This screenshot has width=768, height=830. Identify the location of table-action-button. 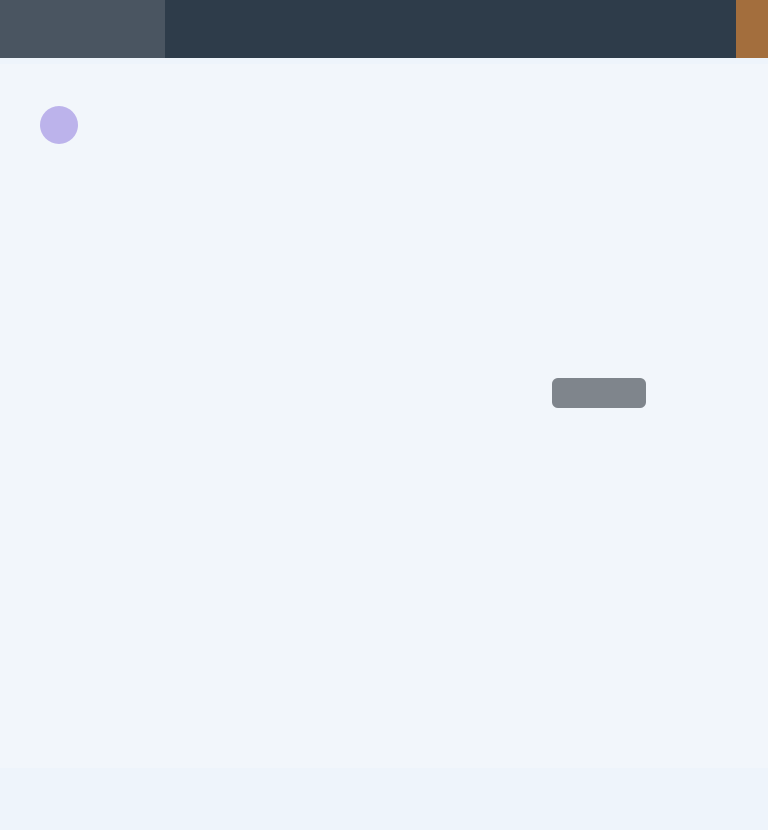
(599, 393).